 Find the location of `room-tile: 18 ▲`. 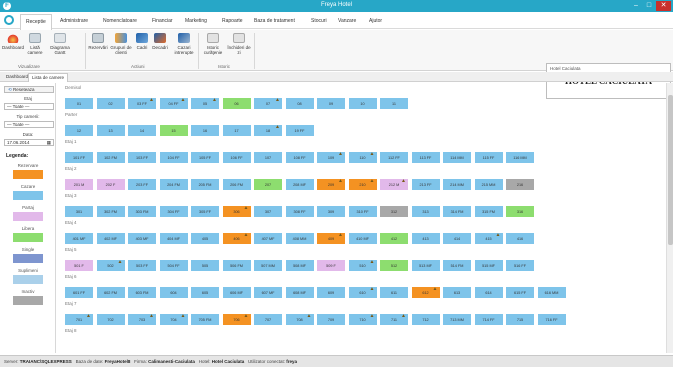

room-tile: 18 ▲ is located at coordinates (268, 130).